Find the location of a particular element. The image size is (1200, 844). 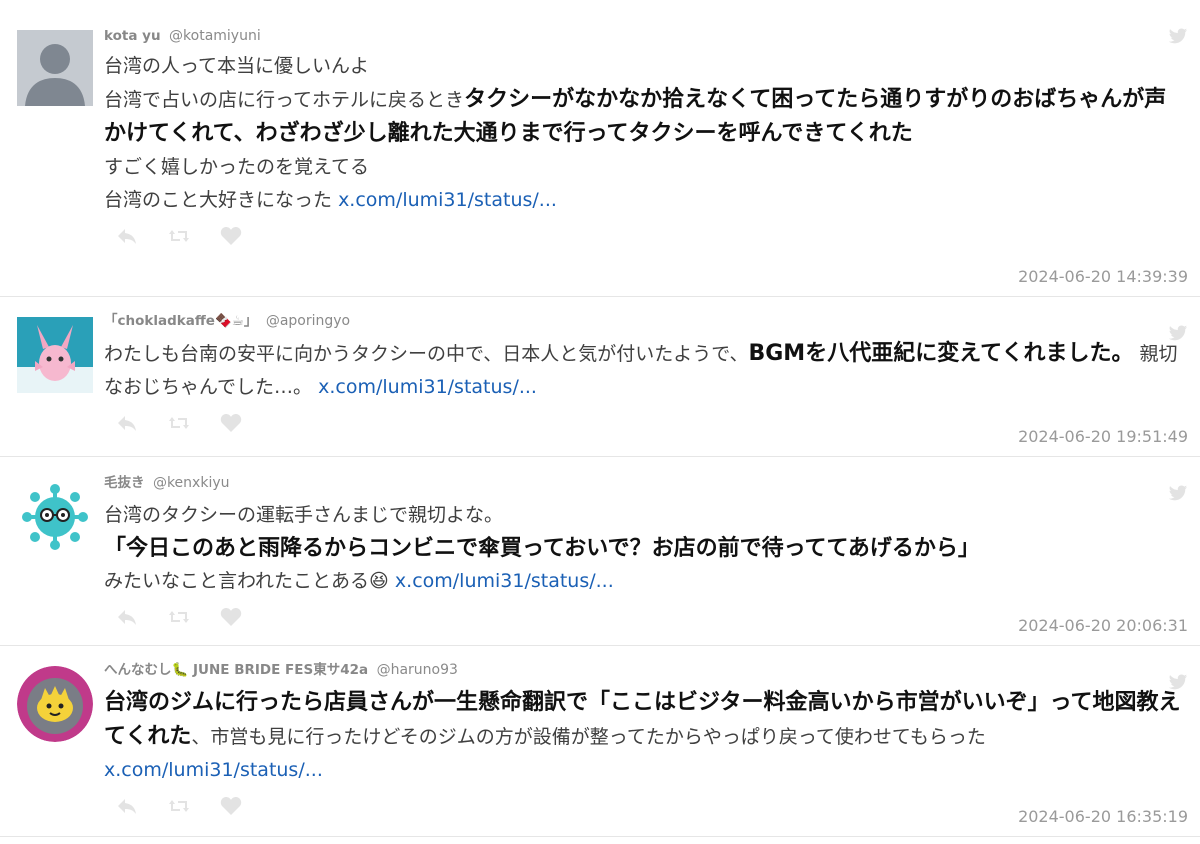

author-name: 毛抜き is located at coordinates (124, 483).